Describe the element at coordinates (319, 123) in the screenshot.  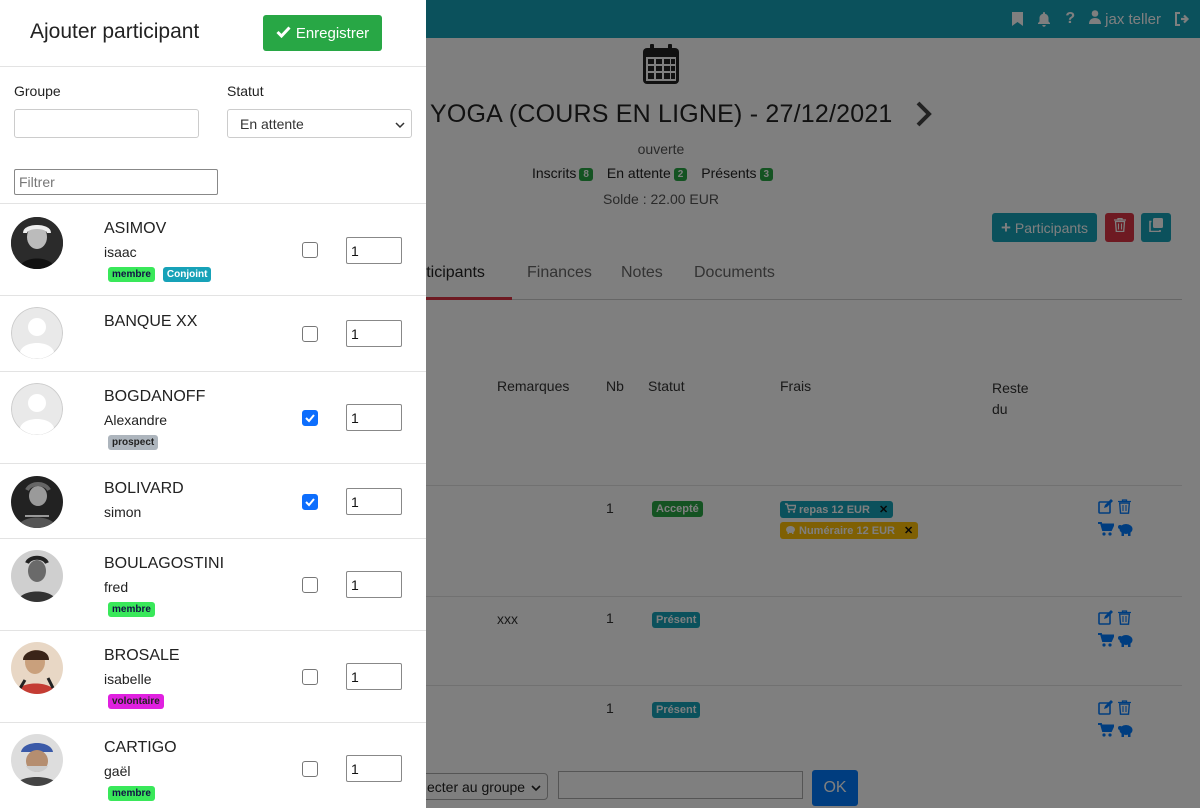
I see `status-select: En attente` at that location.